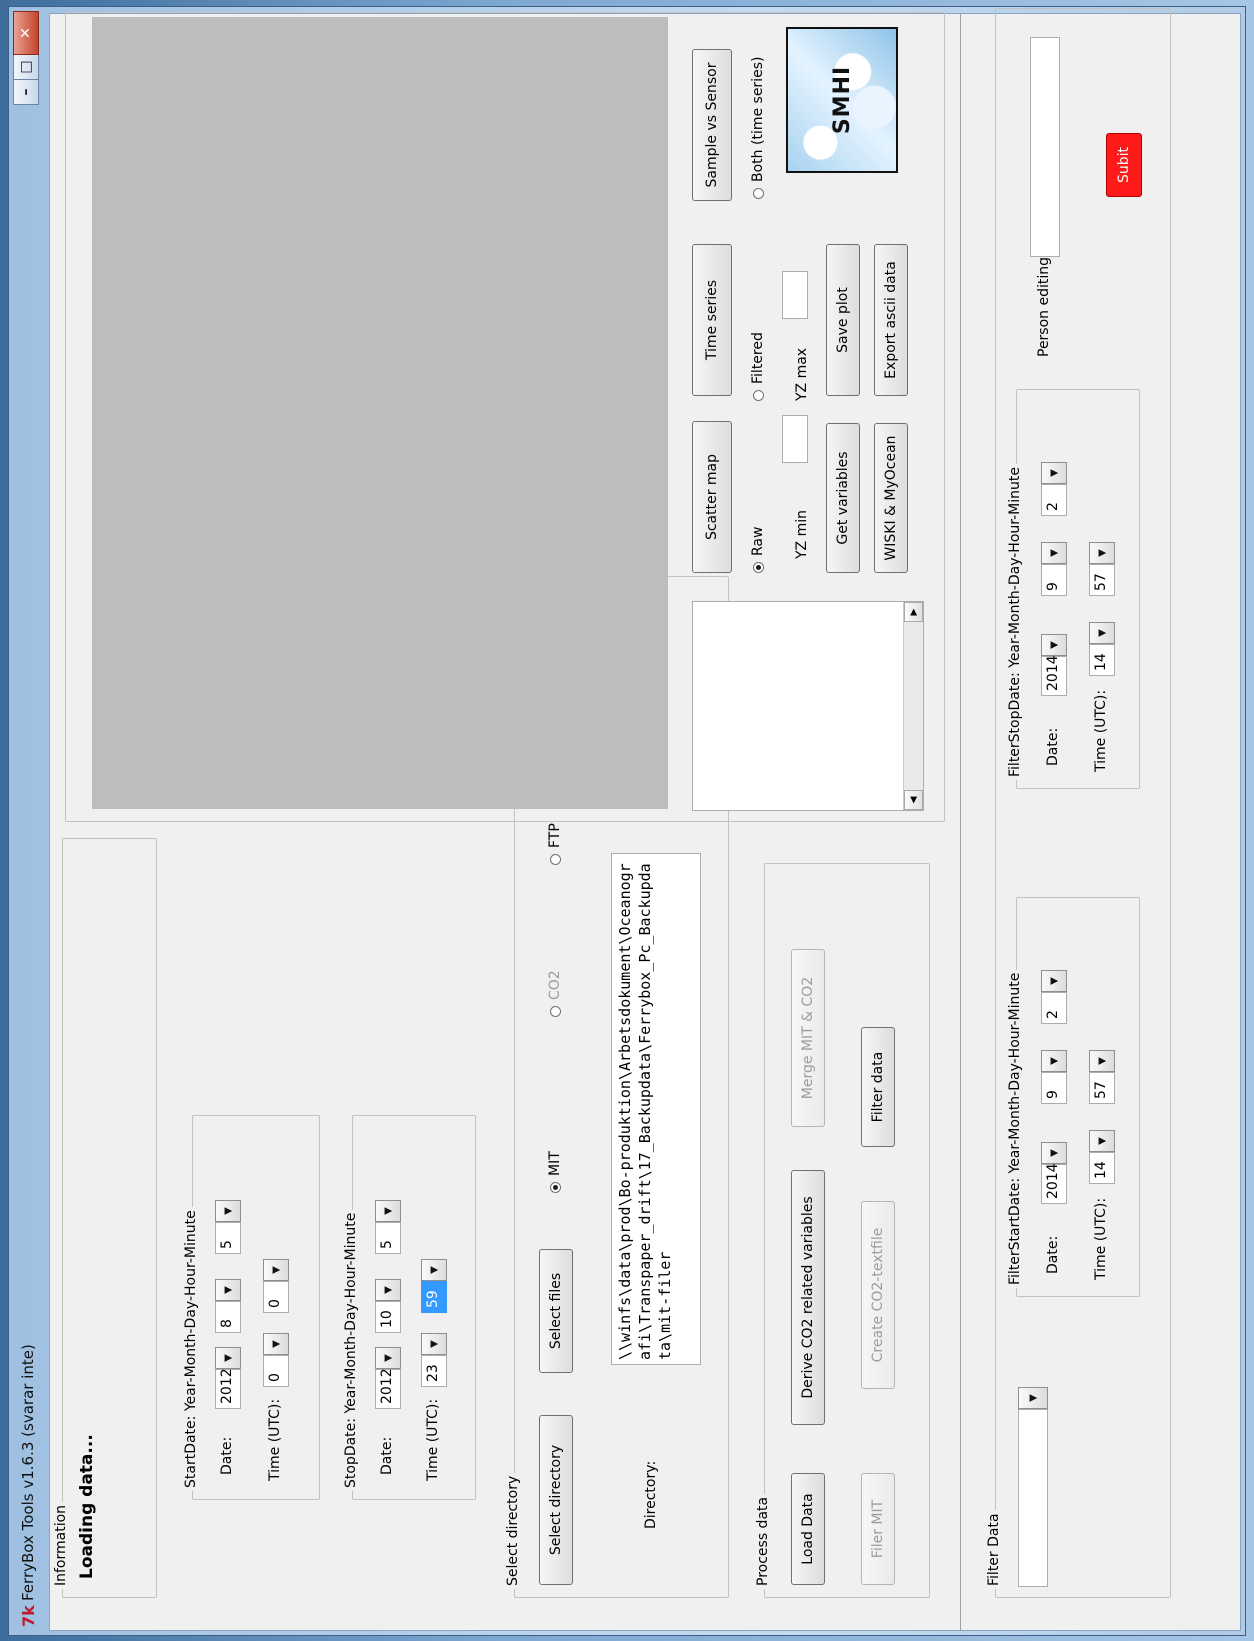 The image size is (1254, 1641). What do you see at coordinates (388, 1388) in the screenshot?
I see `stop-year-value: 2012` at bounding box center [388, 1388].